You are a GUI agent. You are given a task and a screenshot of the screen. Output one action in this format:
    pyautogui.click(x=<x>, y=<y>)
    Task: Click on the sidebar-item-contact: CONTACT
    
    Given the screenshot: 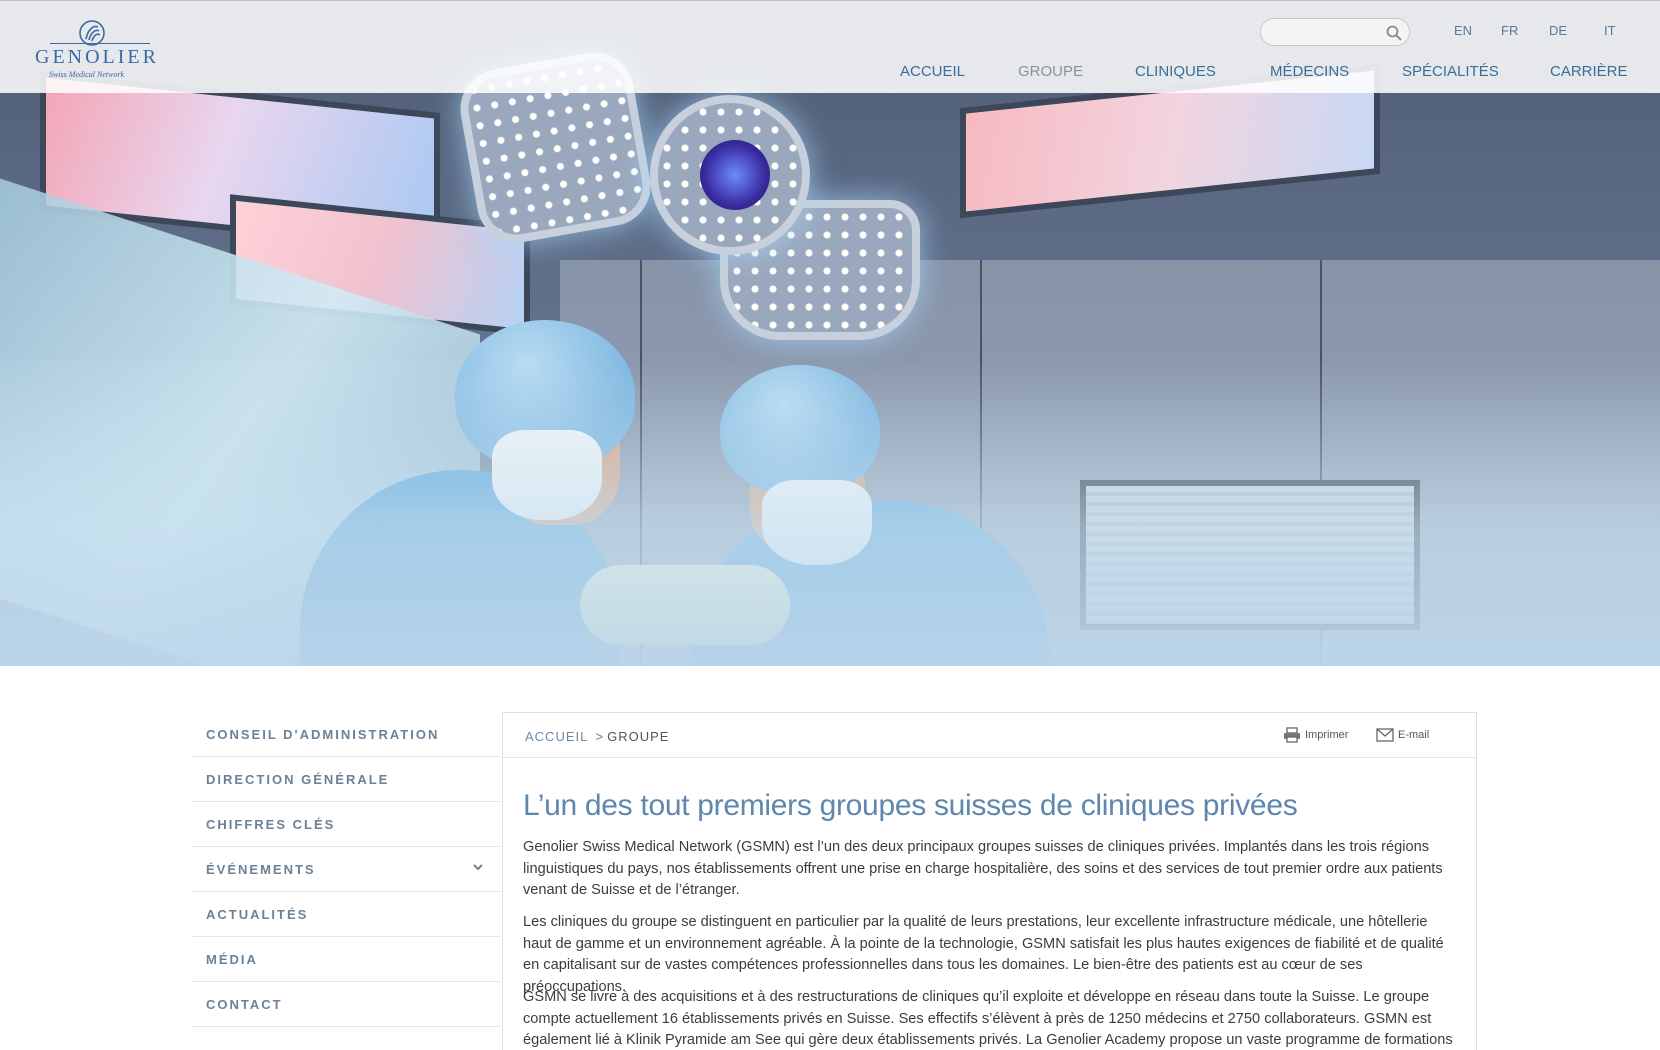 What is the action you would take?
    pyautogui.click(x=346, y=1004)
    